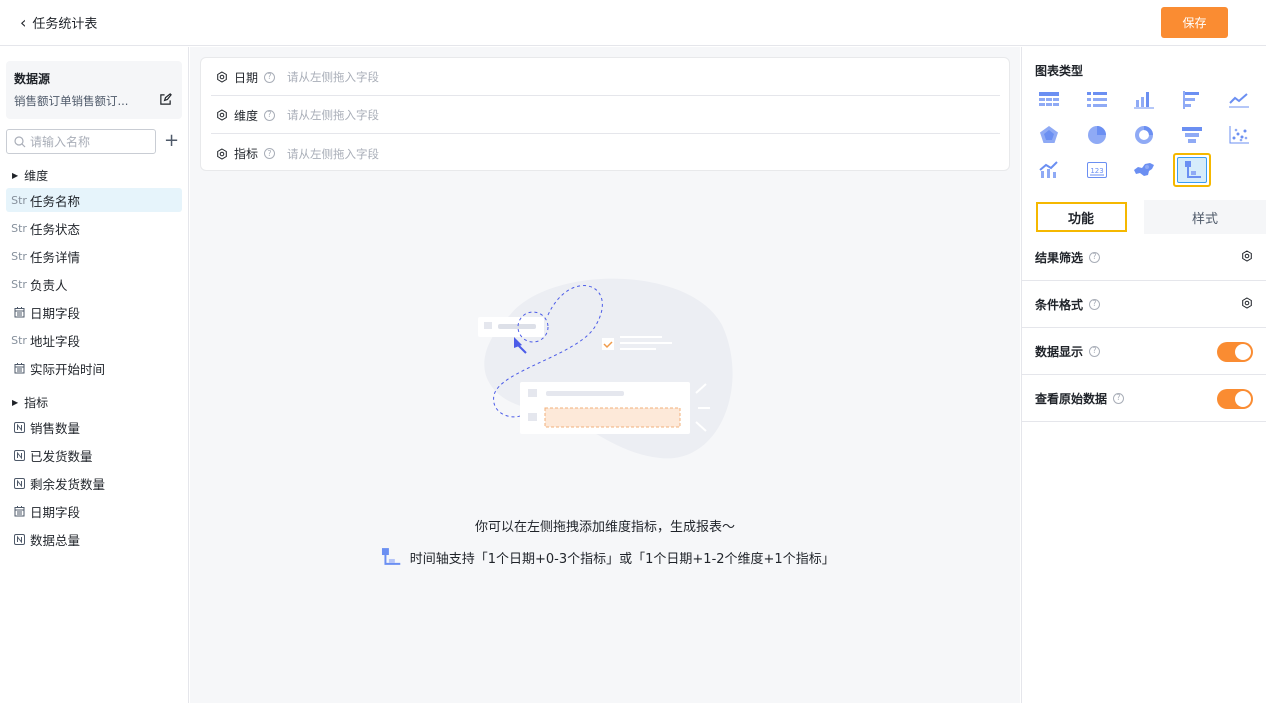 Image resolution: width=1266 pixels, height=703 pixels. Describe the element at coordinates (94, 340) in the screenshot. I see `field-item: Str 地址字段` at that location.